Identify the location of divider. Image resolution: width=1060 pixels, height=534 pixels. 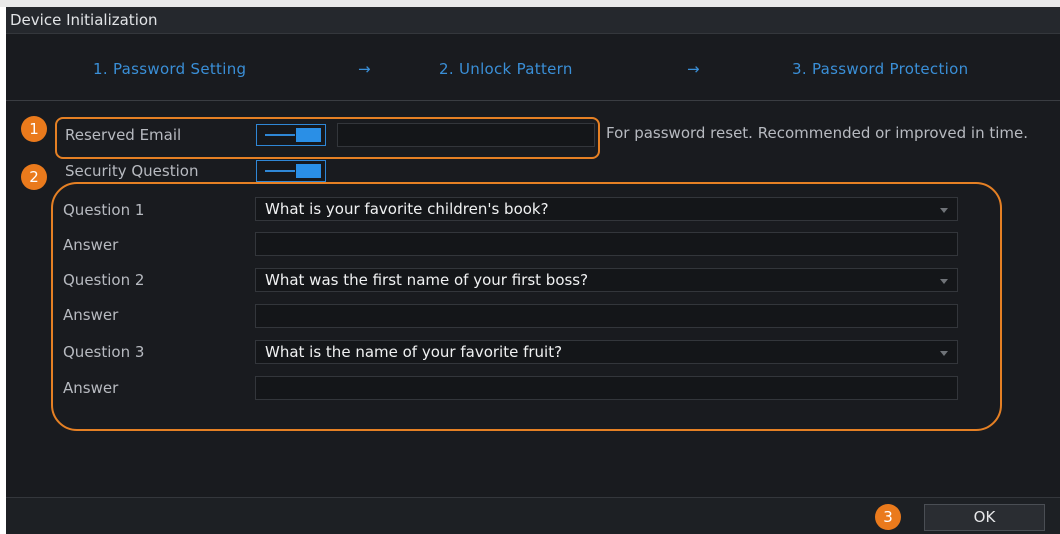
(533, 100).